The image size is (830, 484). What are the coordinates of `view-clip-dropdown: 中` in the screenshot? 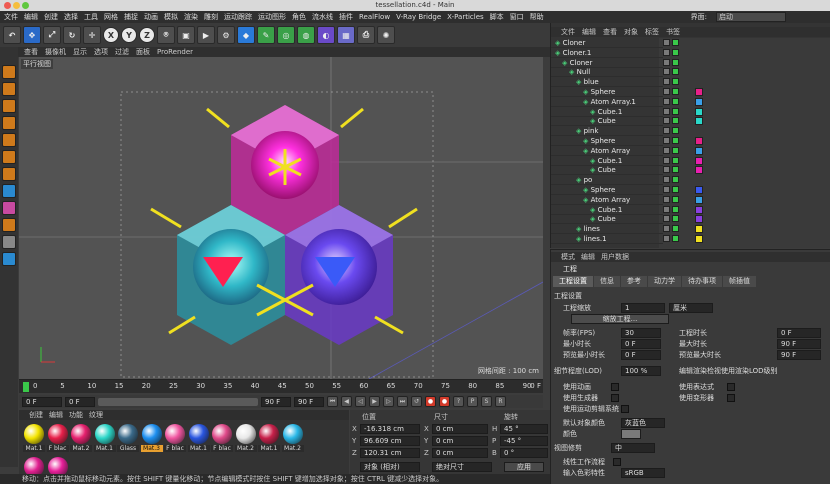 It's located at (633, 448).